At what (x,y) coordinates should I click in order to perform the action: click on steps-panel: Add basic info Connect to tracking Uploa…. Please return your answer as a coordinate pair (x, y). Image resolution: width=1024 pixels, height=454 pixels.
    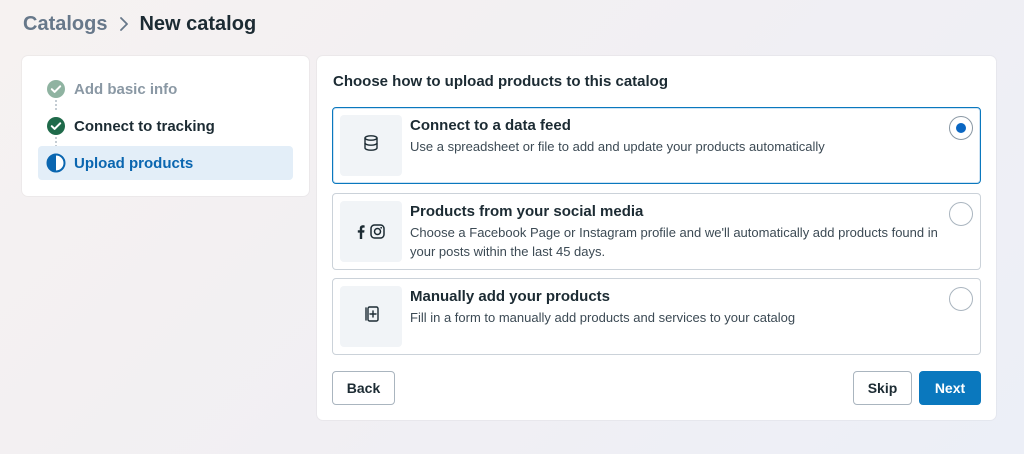
    Looking at the image, I should click on (165, 126).